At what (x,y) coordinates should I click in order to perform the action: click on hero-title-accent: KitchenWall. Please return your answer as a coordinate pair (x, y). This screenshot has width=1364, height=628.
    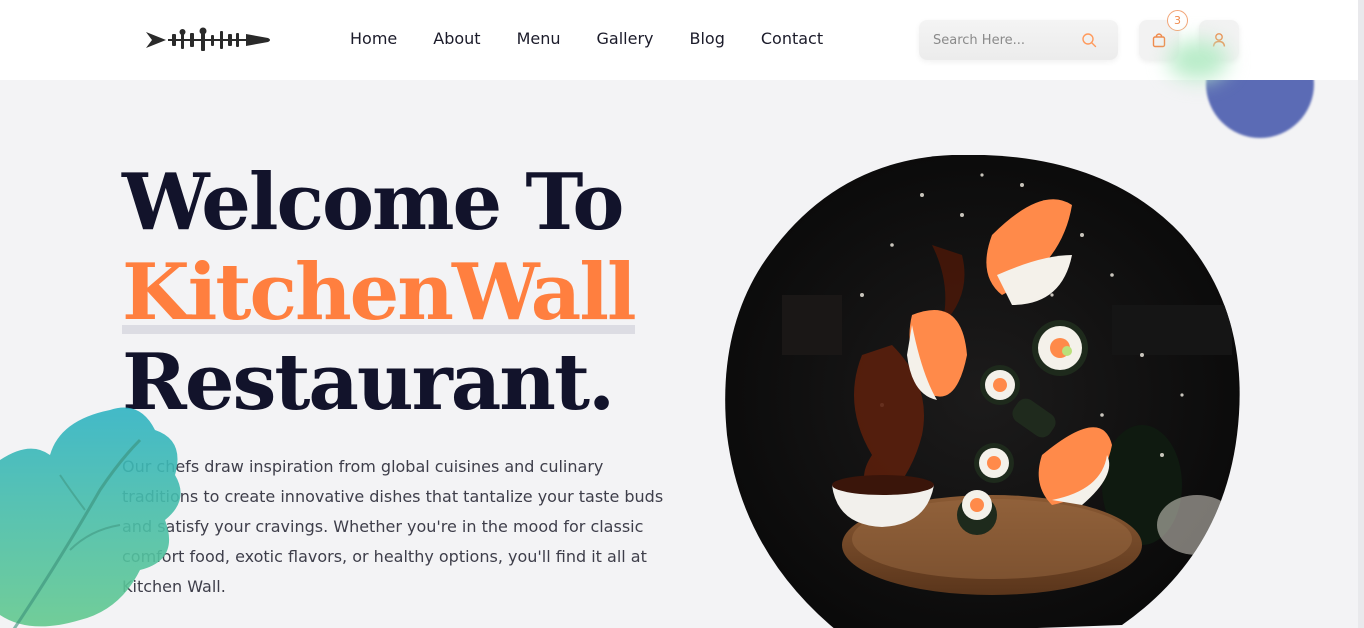
    Looking at the image, I should click on (379, 292).